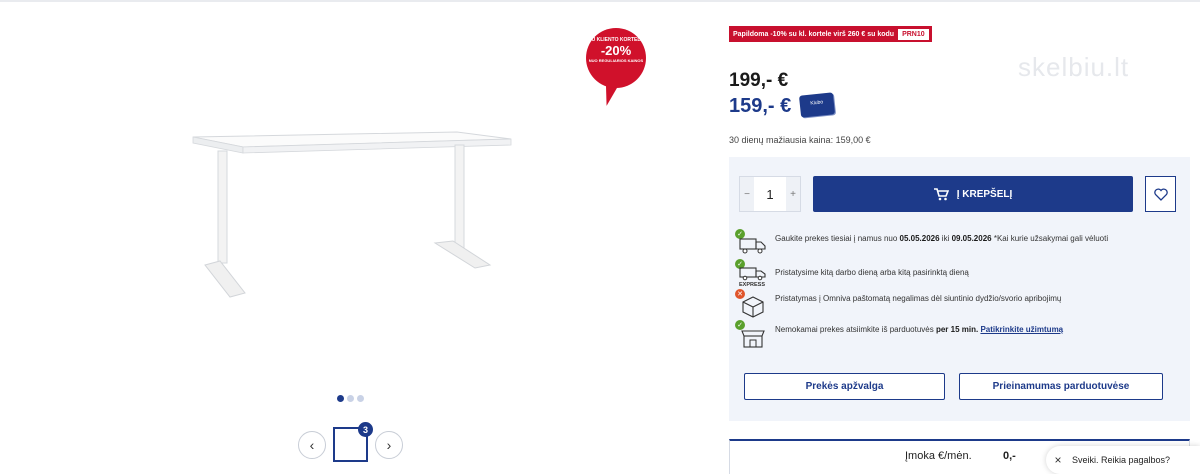 Image resolution: width=1200 pixels, height=474 pixels. What do you see at coordinates (817, 105) in the screenshot?
I see `club-card-icon: Klubo` at bounding box center [817, 105].